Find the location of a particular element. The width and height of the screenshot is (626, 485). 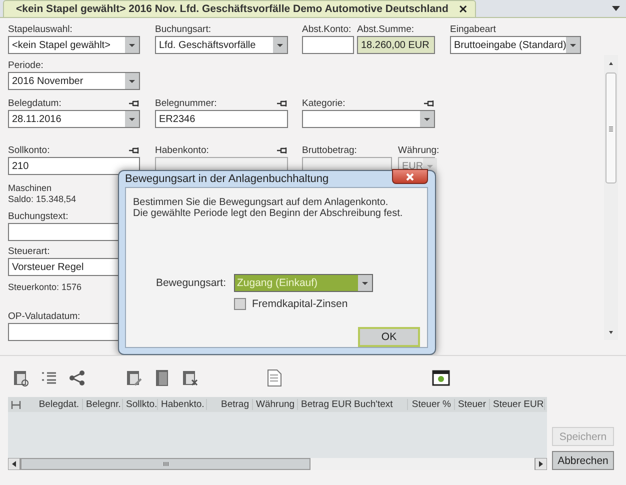

column-header: Betrag is located at coordinates (230, 404).